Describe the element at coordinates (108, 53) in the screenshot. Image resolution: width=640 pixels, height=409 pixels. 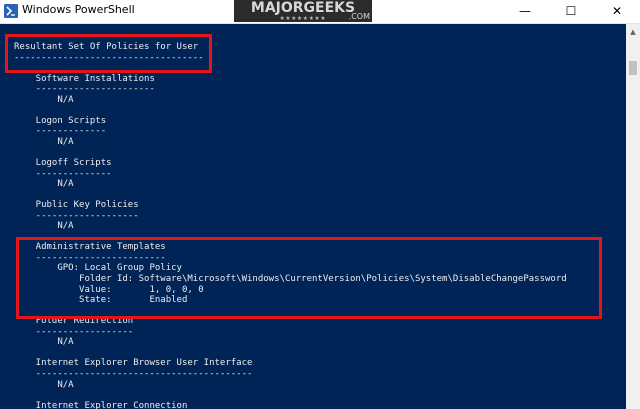
I see `highlight-box-resultant-set` at that location.